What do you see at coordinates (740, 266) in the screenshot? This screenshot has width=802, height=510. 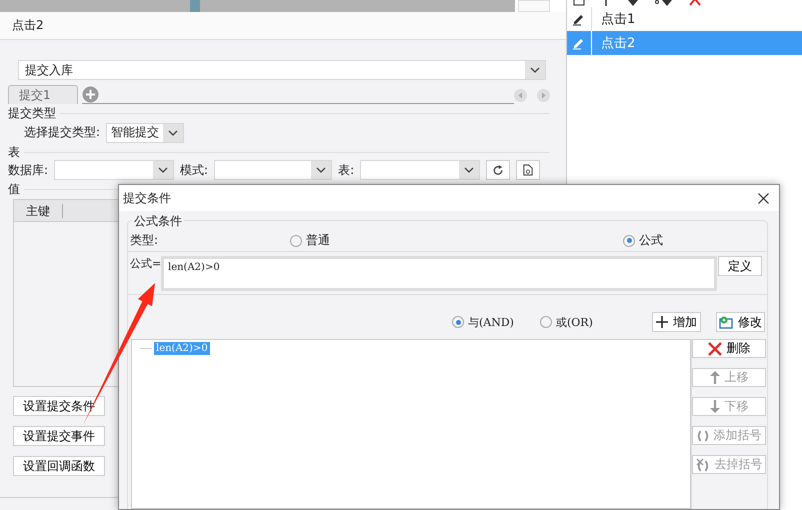 I see `define-button: 定义` at bounding box center [740, 266].